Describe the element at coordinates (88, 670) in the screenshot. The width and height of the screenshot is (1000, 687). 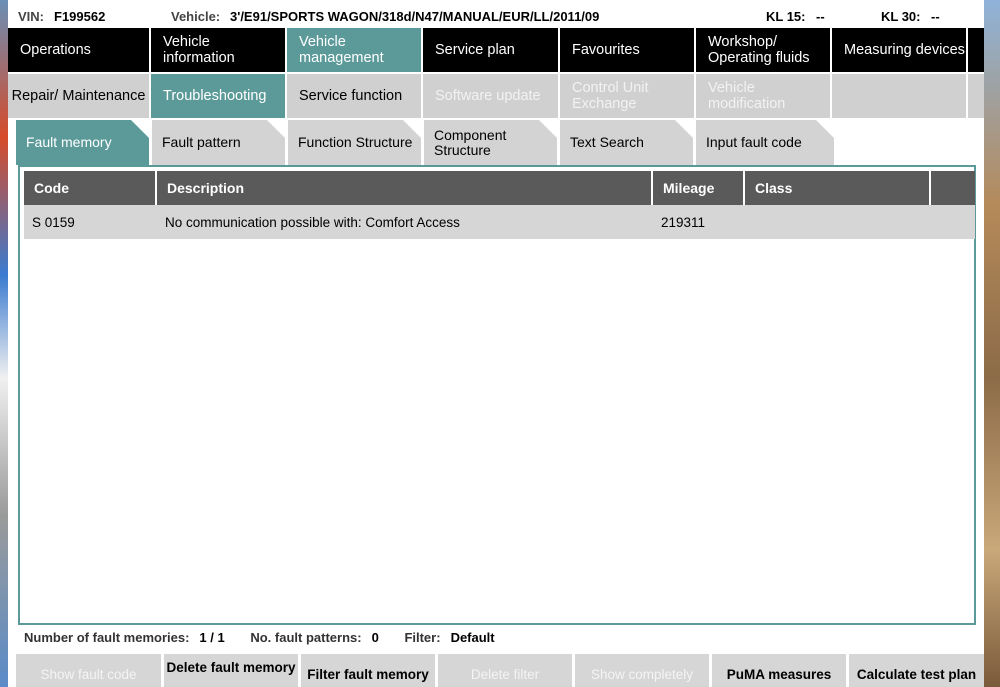
I see `show-fault-code-button: Show fault code` at that location.